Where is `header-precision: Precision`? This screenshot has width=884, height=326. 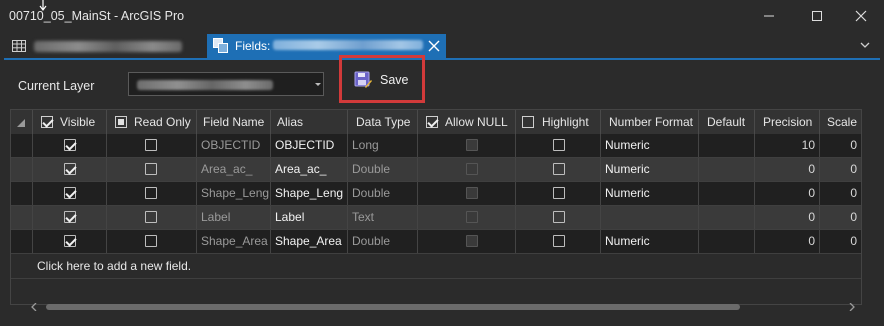
header-precision: Precision is located at coordinates (787, 122).